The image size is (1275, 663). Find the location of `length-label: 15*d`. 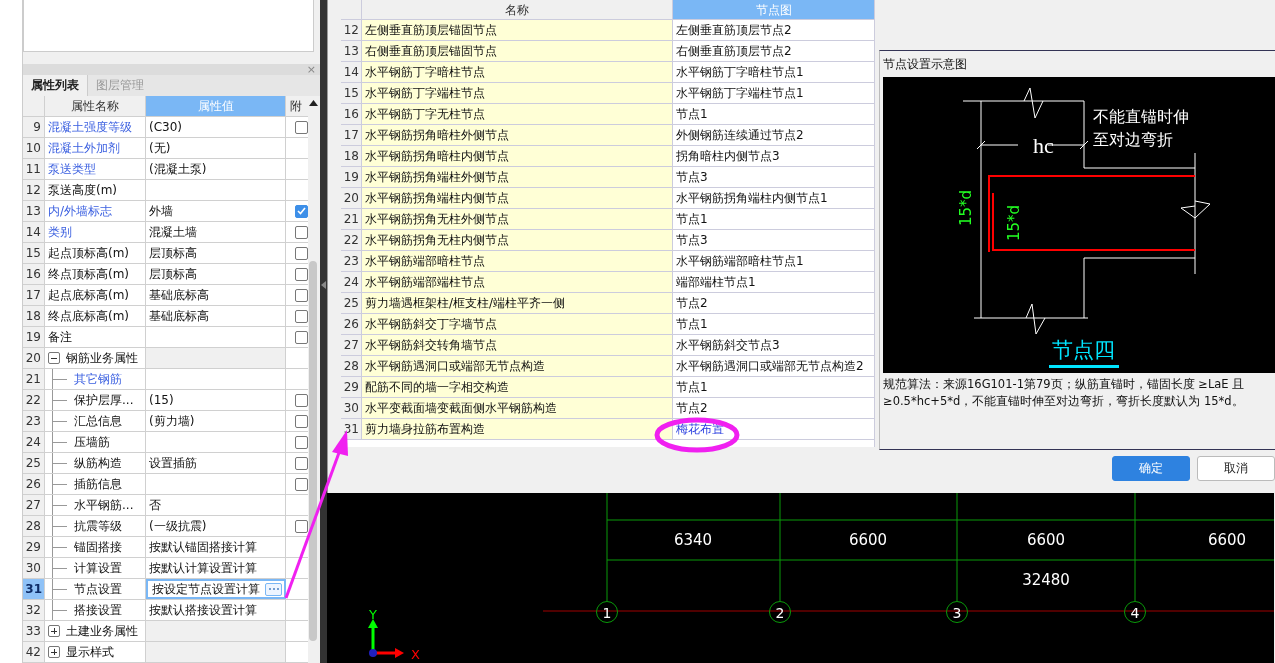

length-label: 15*d is located at coordinates (966, 208).